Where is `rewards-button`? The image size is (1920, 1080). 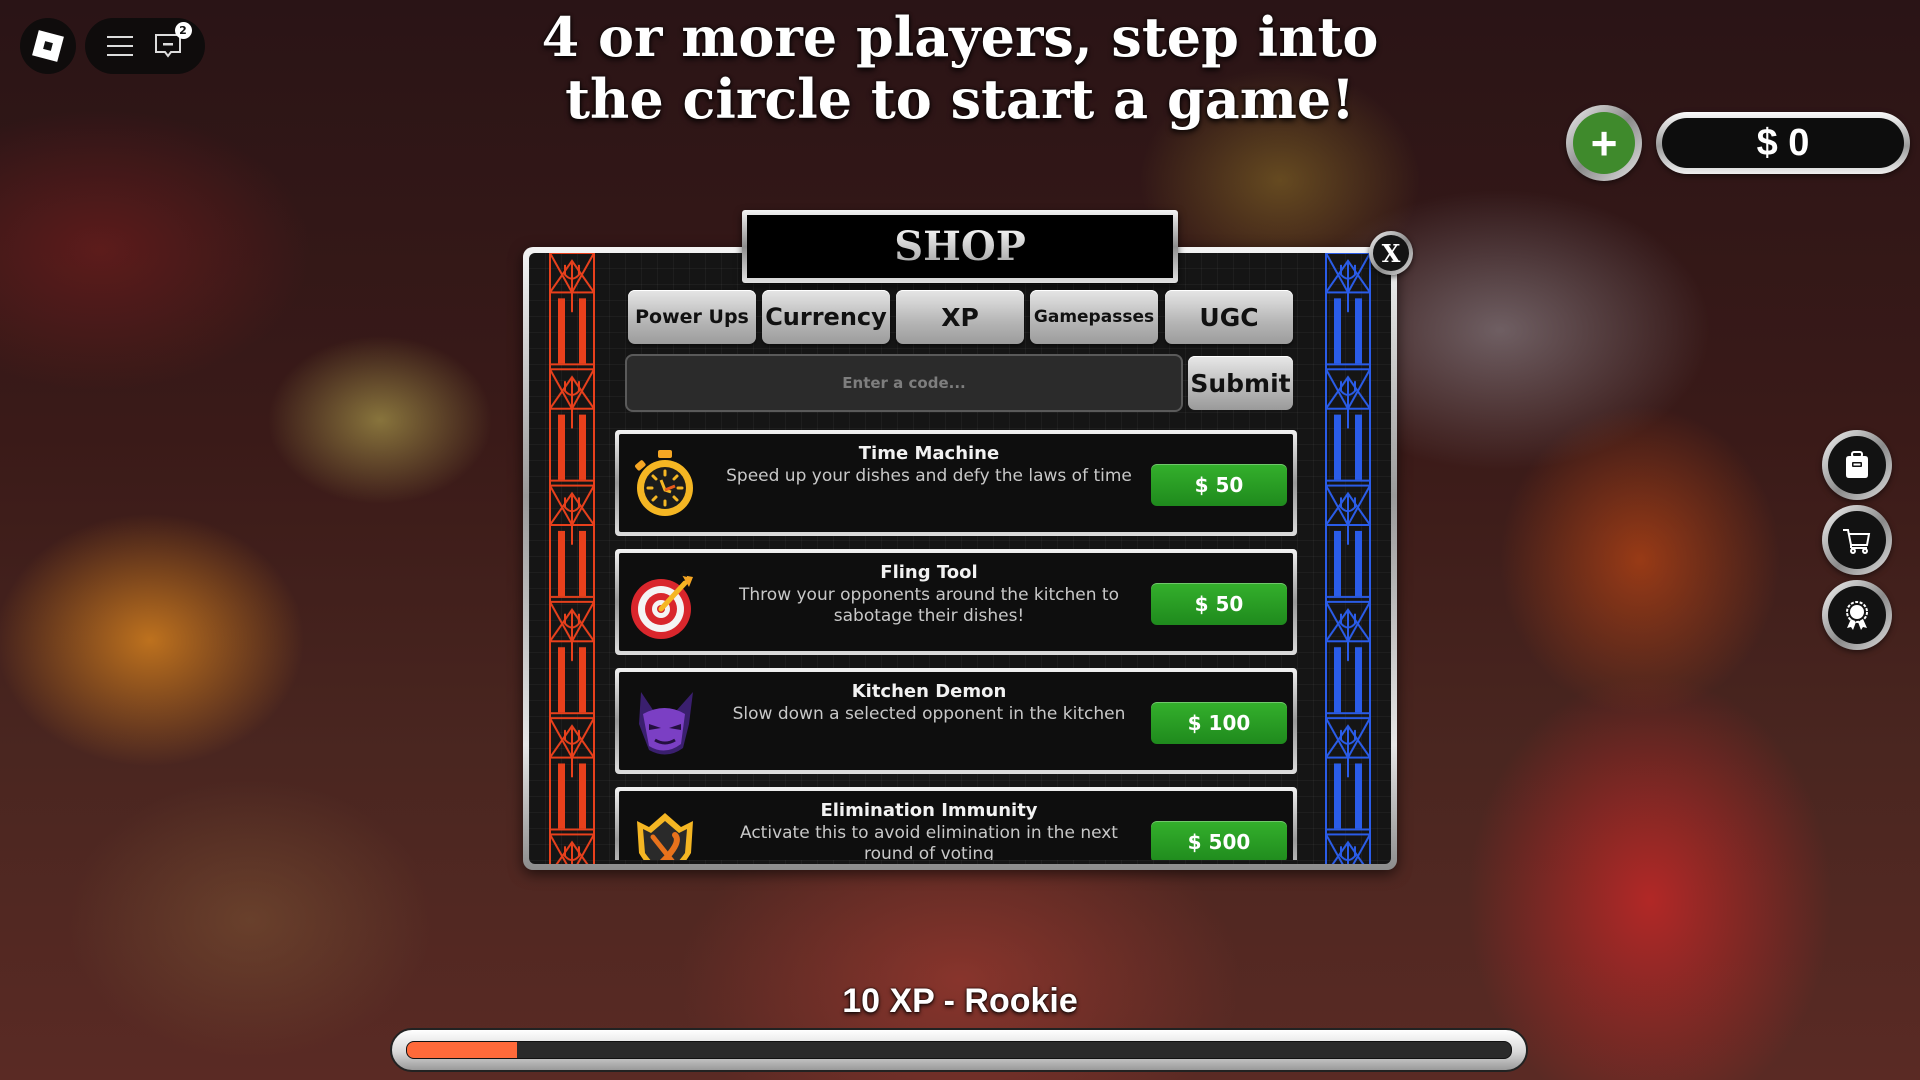 rewards-button is located at coordinates (1857, 615).